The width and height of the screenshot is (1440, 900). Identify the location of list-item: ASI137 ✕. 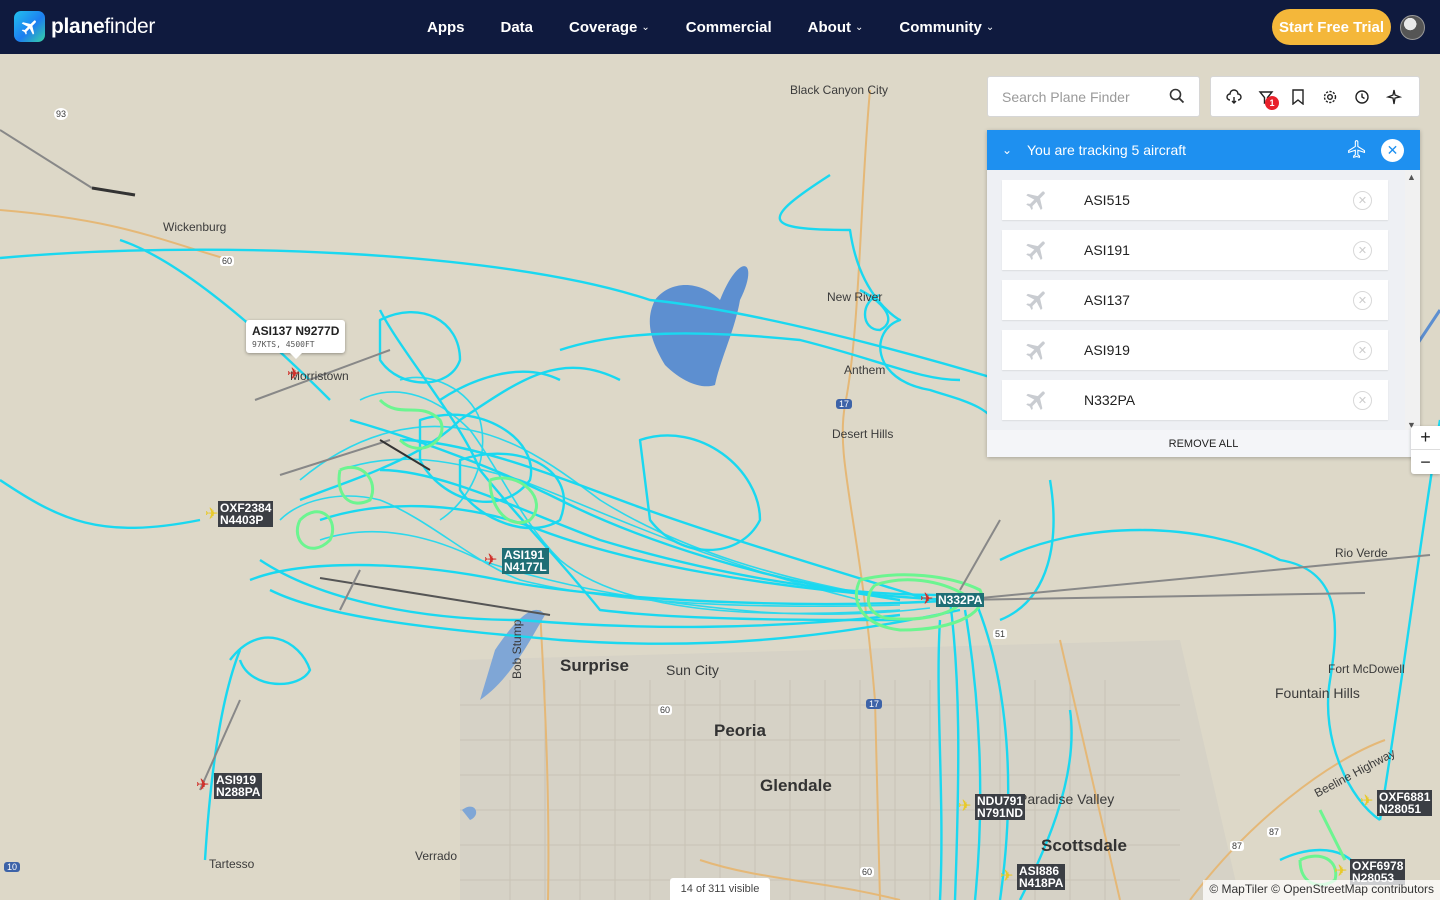
(1195, 300).